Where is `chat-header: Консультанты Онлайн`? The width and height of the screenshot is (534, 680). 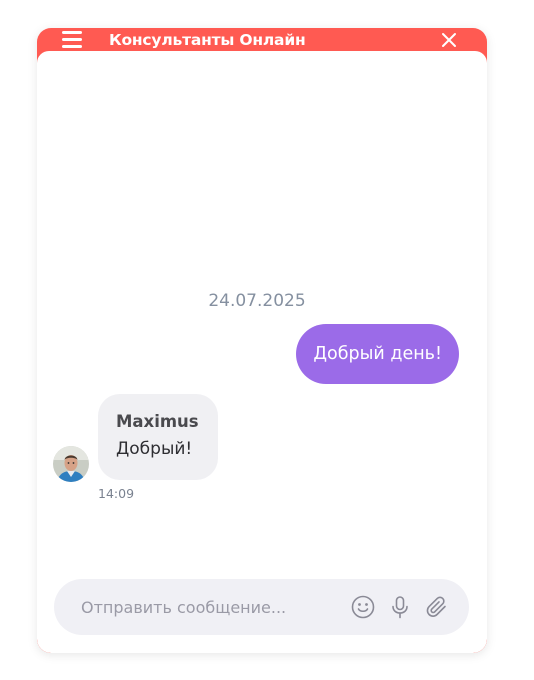
chat-header: Консультанты Онлайн is located at coordinates (262, 40).